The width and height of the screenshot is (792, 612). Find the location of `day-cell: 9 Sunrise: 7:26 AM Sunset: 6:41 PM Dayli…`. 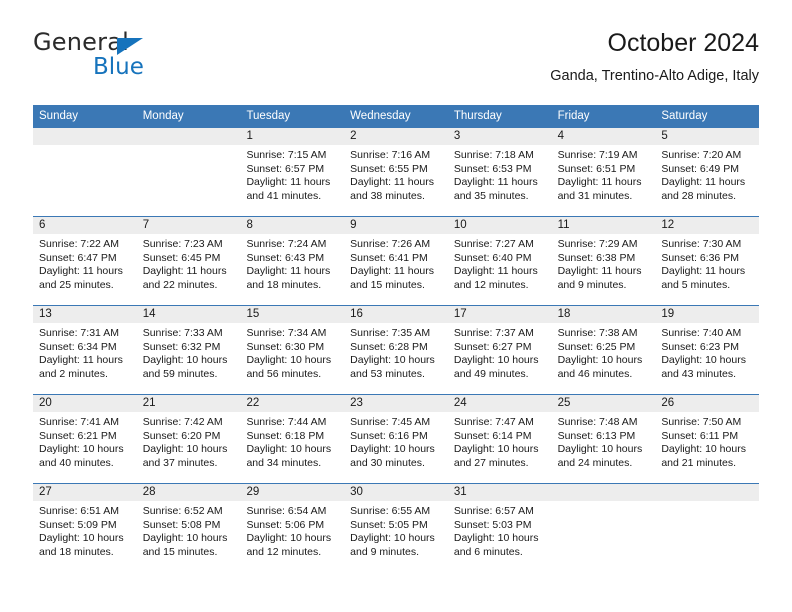

day-cell: 9 Sunrise: 7:26 AM Sunset: 6:41 PM Dayli… is located at coordinates (396, 261).